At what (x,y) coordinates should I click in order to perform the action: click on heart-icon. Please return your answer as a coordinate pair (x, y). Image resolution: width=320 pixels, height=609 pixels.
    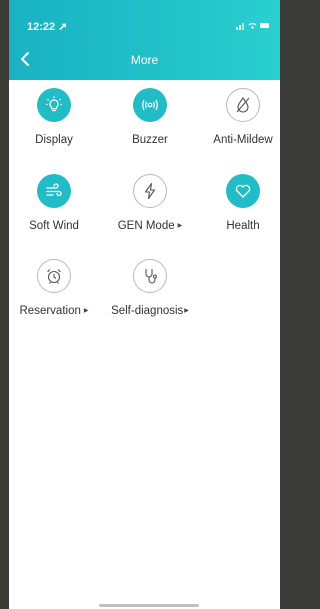
    Looking at the image, I should click on (243, 191).